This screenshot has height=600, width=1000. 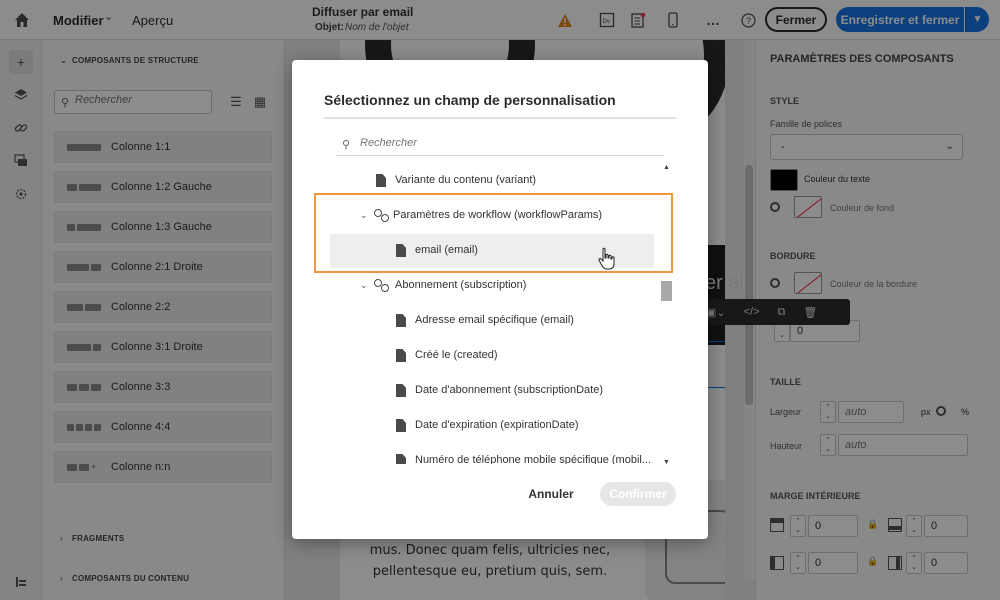 I want to click on confirm-button: Confirmer, so click(x=638, y=494).